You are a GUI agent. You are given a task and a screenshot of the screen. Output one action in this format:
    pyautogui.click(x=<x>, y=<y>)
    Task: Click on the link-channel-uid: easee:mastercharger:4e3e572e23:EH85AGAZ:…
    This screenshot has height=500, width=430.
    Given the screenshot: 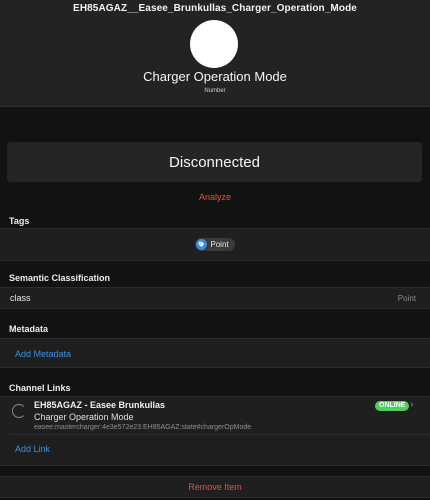 What is the action you would take?
    pyautogui.click(x=143, y=427)
    